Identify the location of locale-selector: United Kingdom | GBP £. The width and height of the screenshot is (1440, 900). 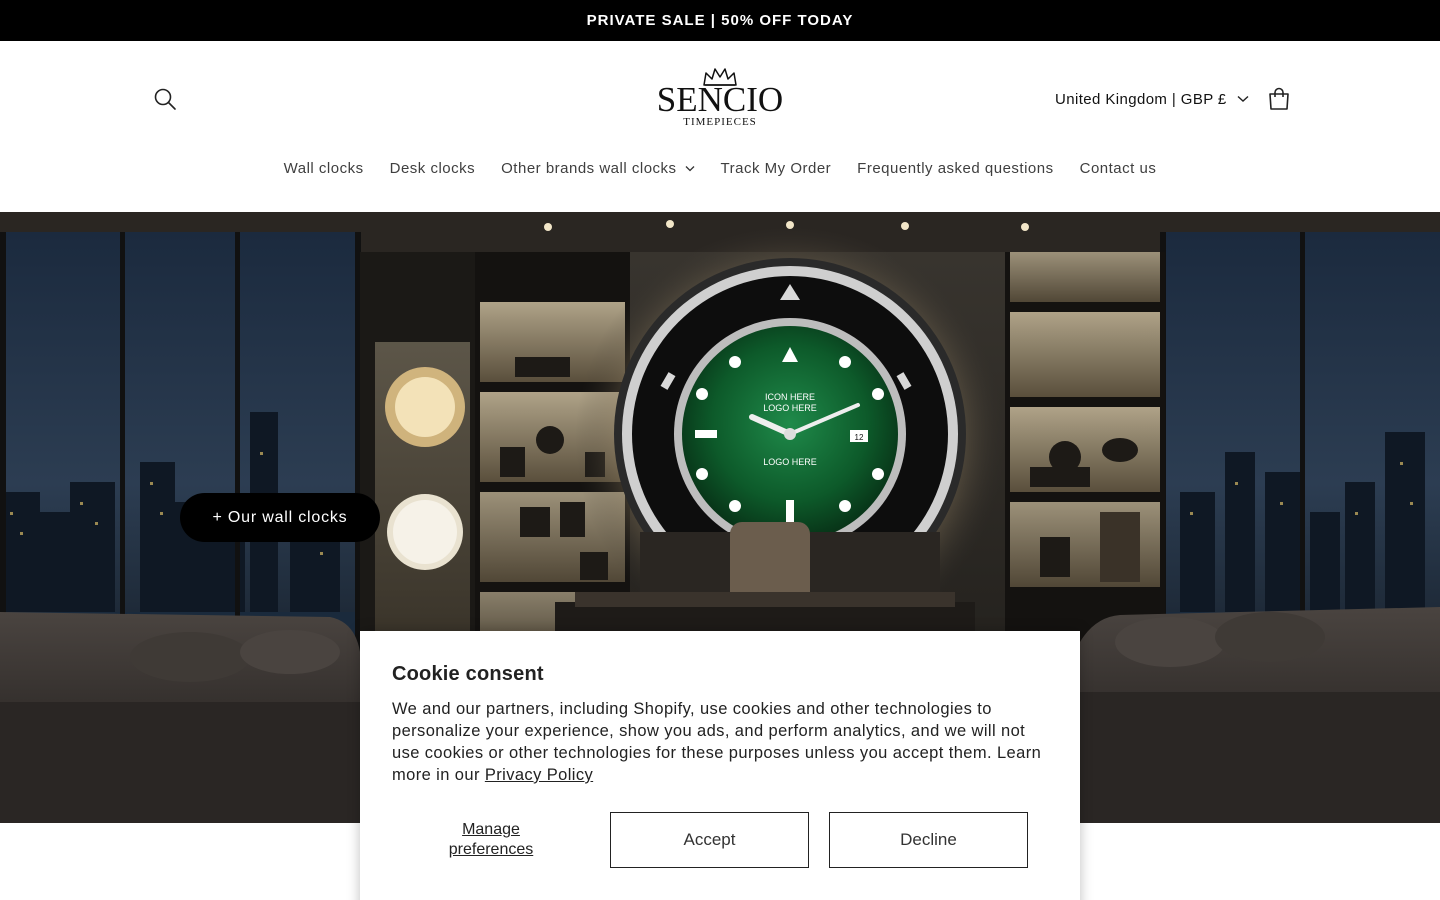
(1152, 99).